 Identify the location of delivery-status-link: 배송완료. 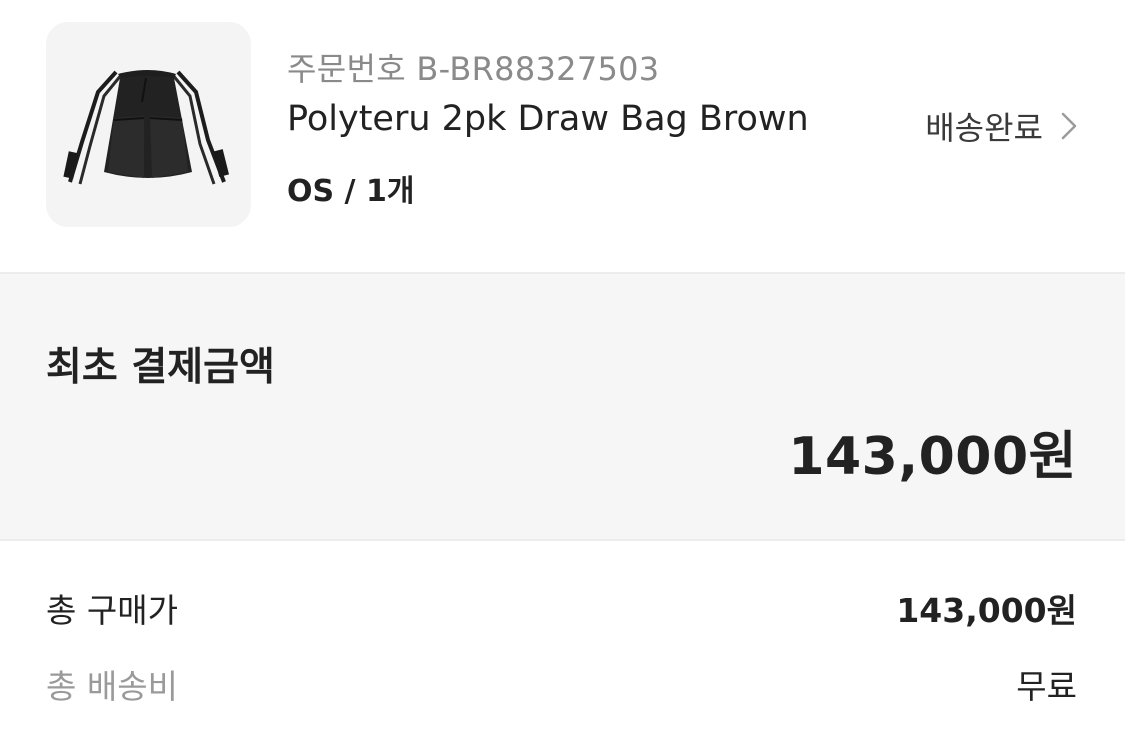
(1002, 126).